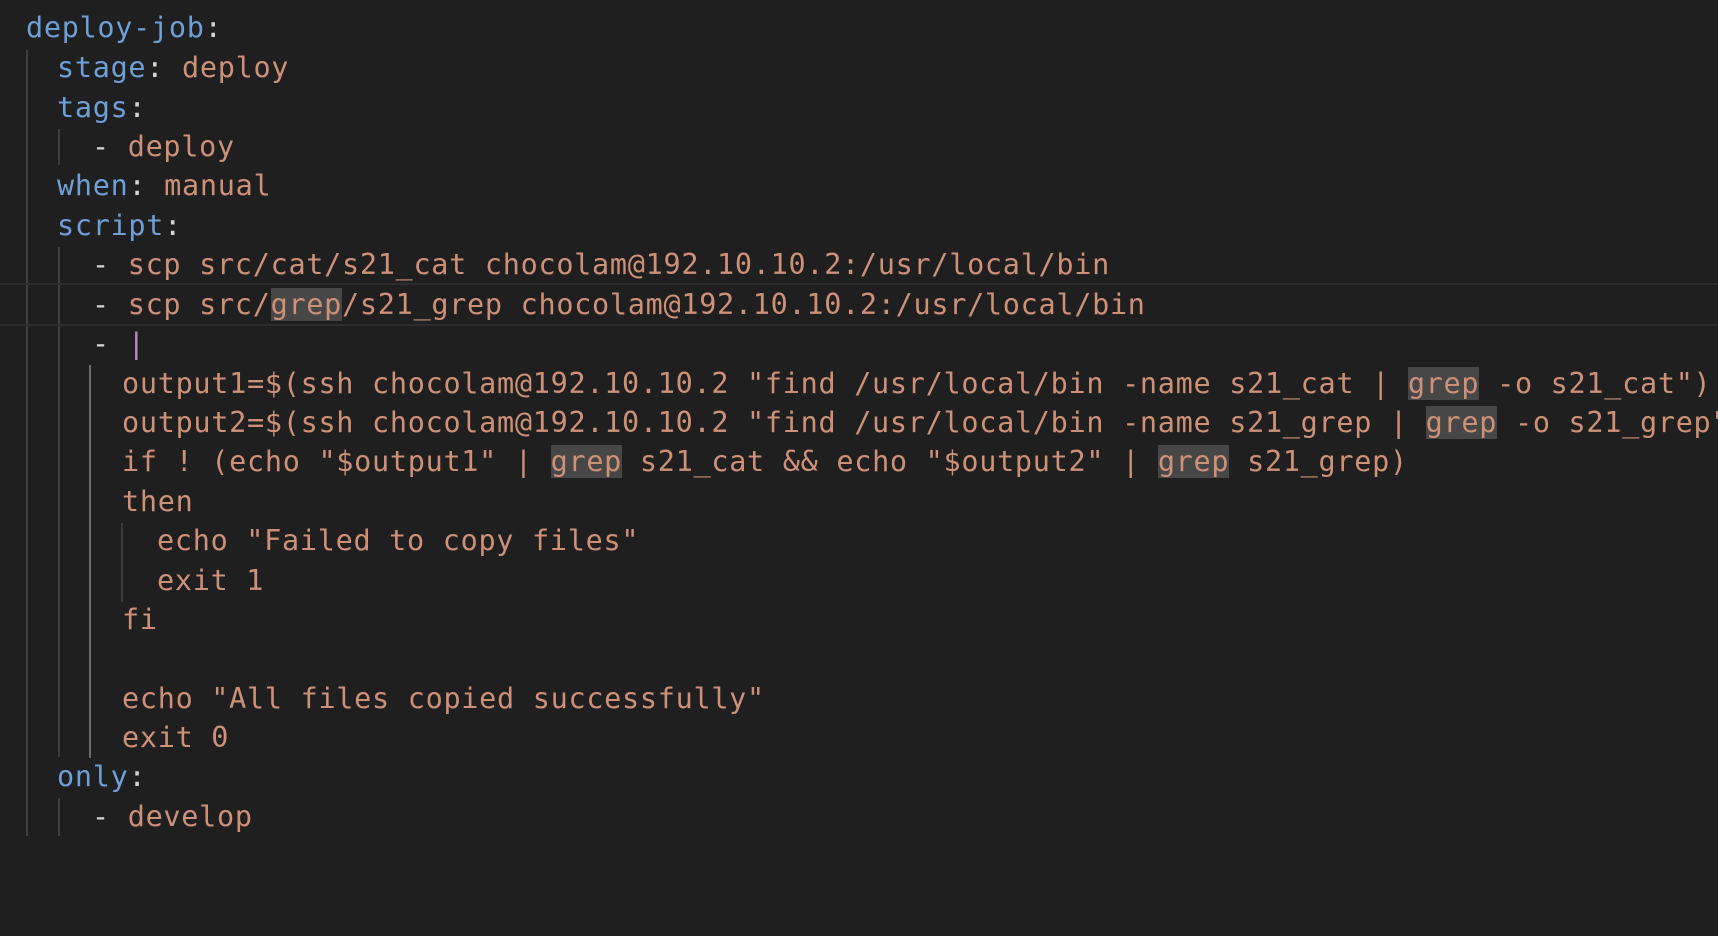 Image resolution: width=1718 pixels, height=936 pixels. I want to click on yaml-key: stage, so click(102, 67).